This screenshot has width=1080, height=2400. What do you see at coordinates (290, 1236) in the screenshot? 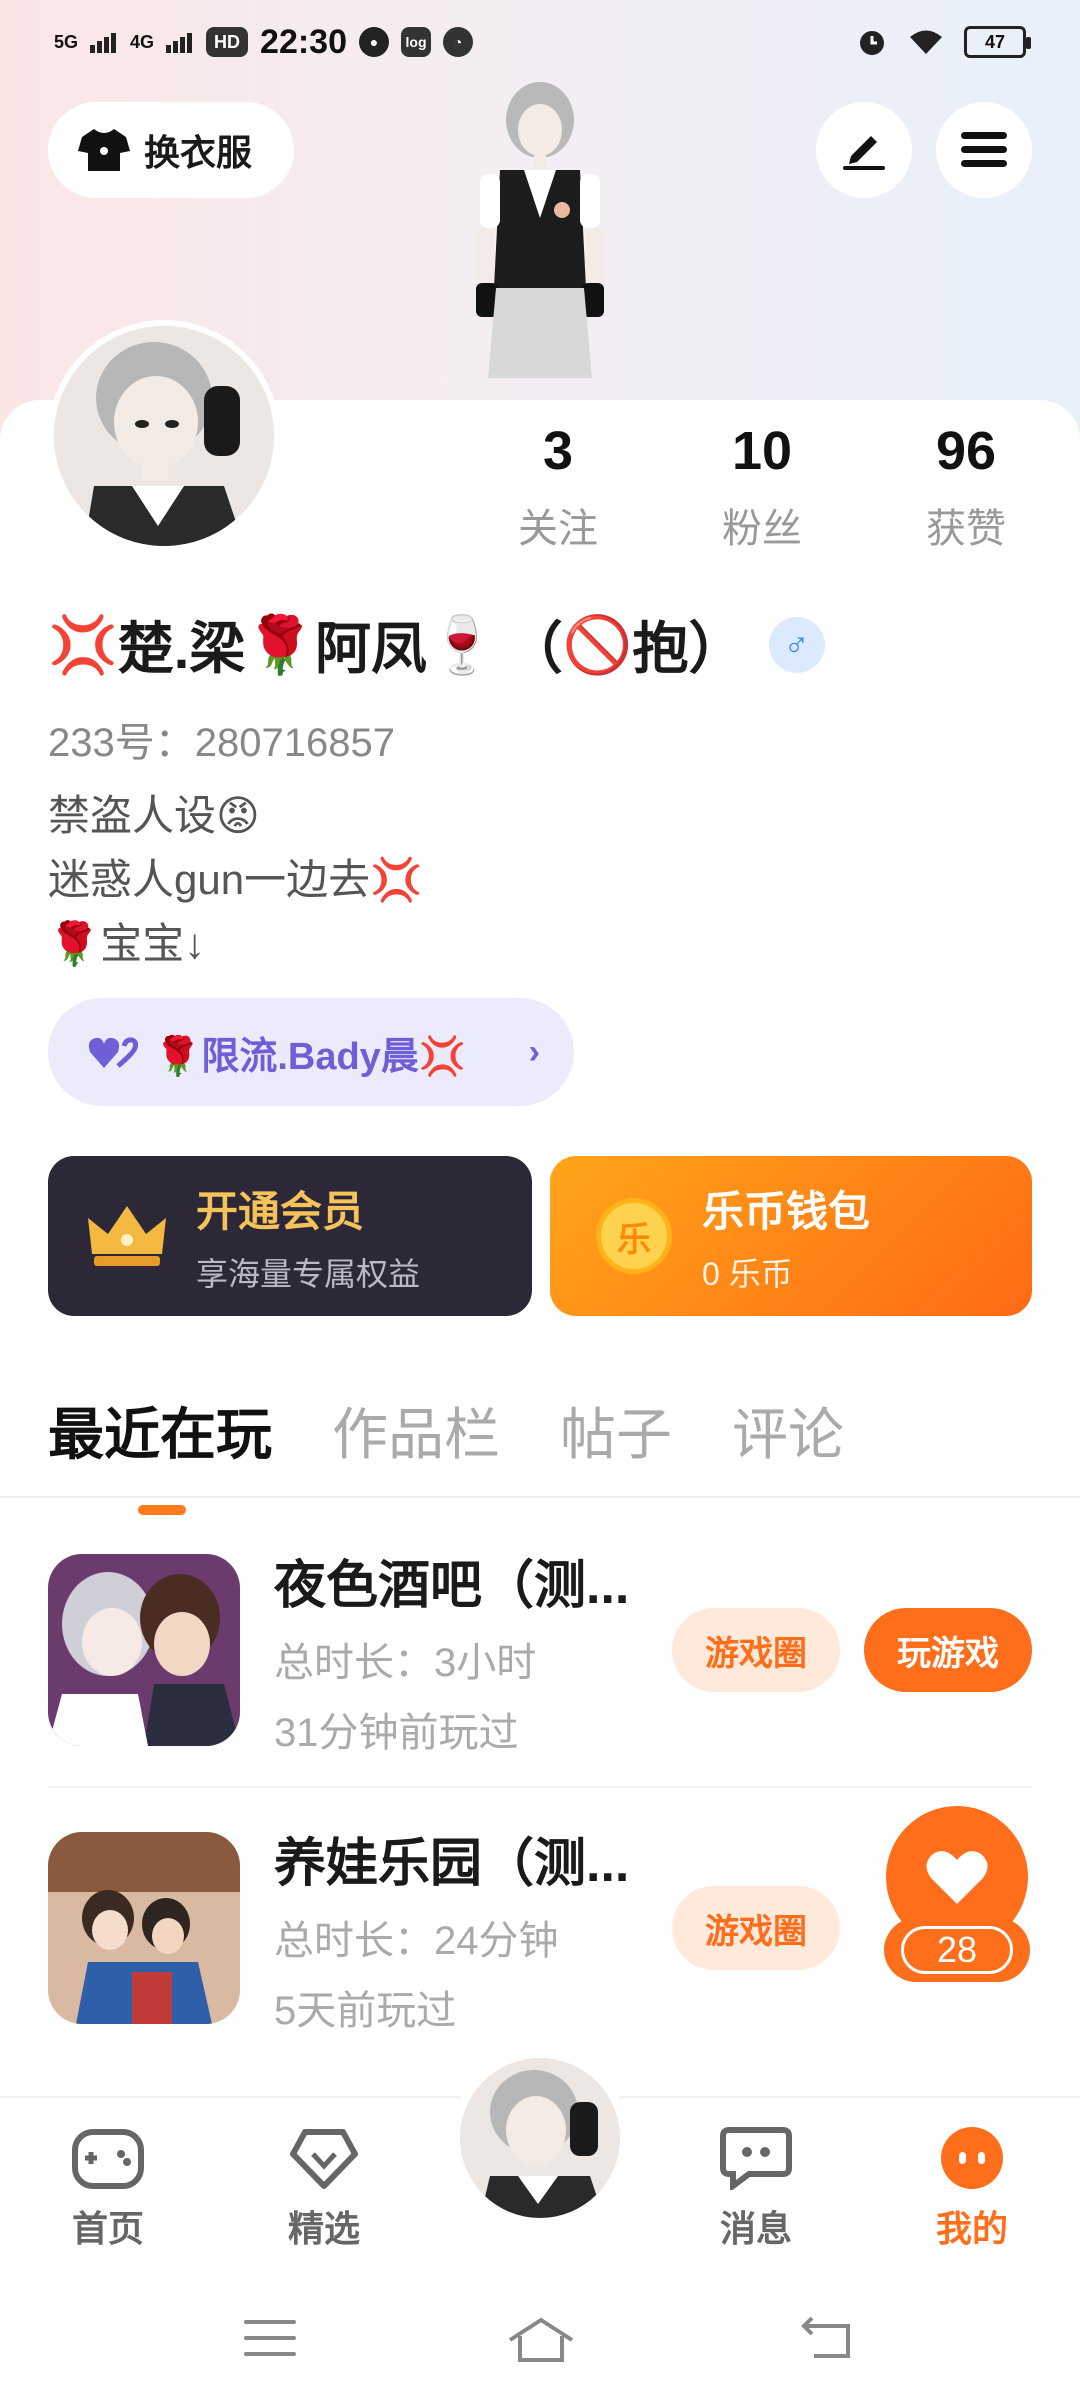
I see `vip-member-card: 开通会员 享海量专属权益` at bounding box center [290, 1236].